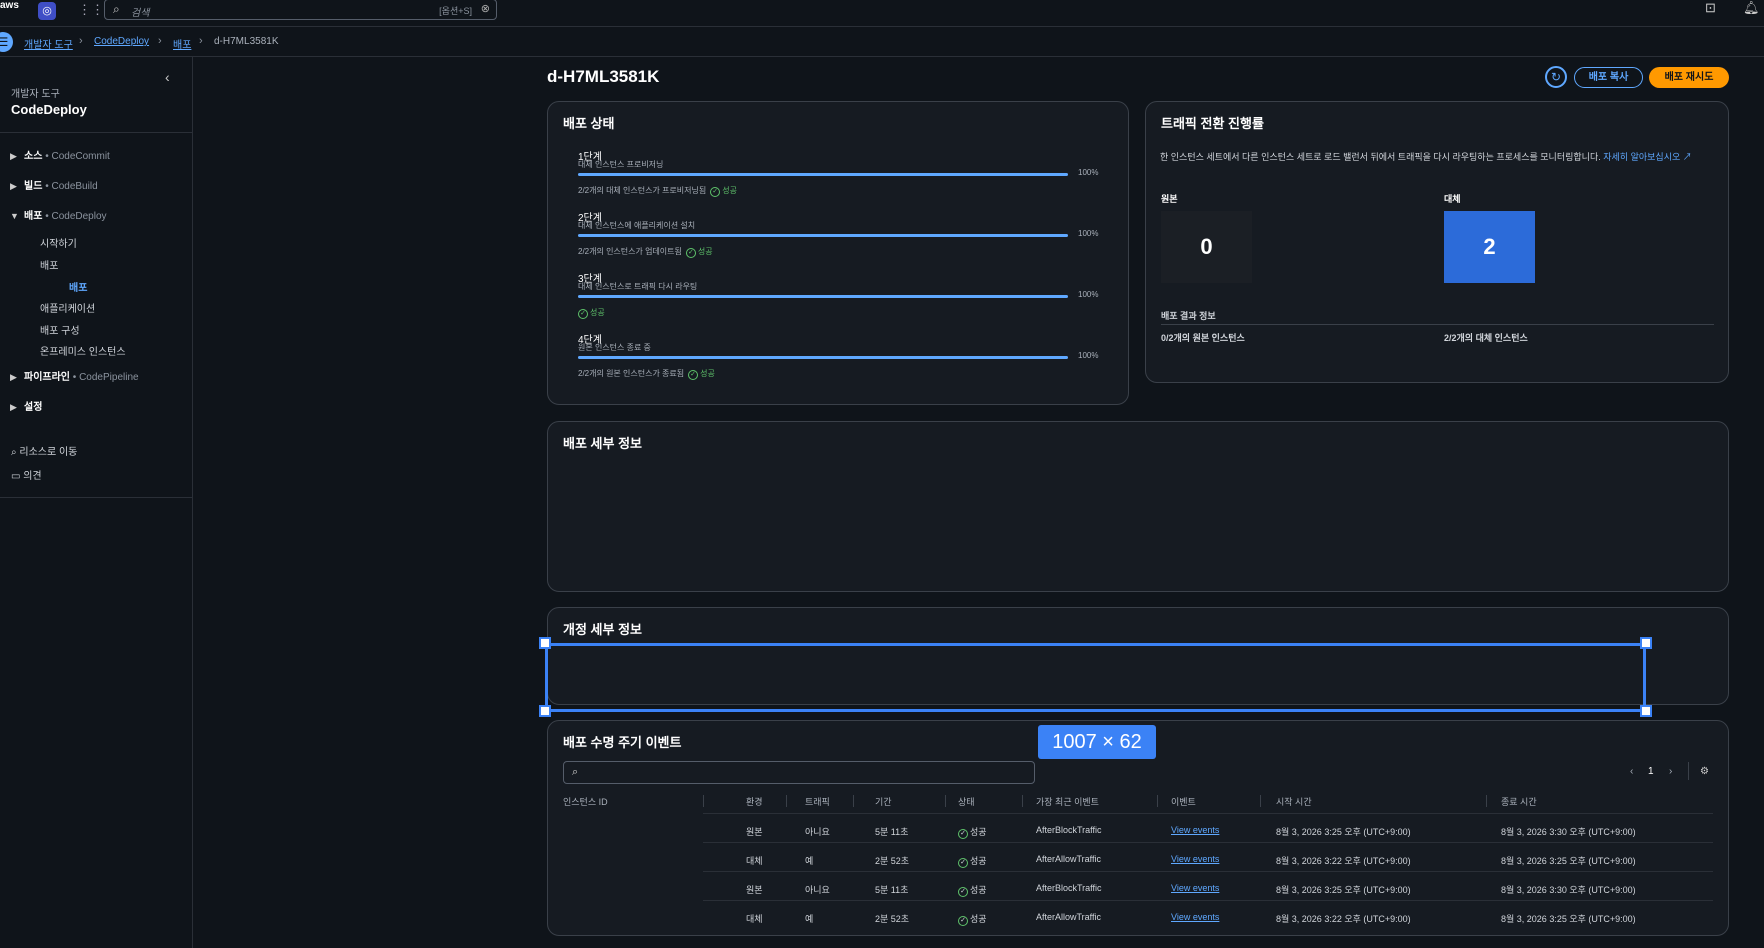  What do you see at coordinates (1608, 77) in the screenshot?
I see `copy-deployment-button: 배포 복사` at bounding box center [1608, 77].